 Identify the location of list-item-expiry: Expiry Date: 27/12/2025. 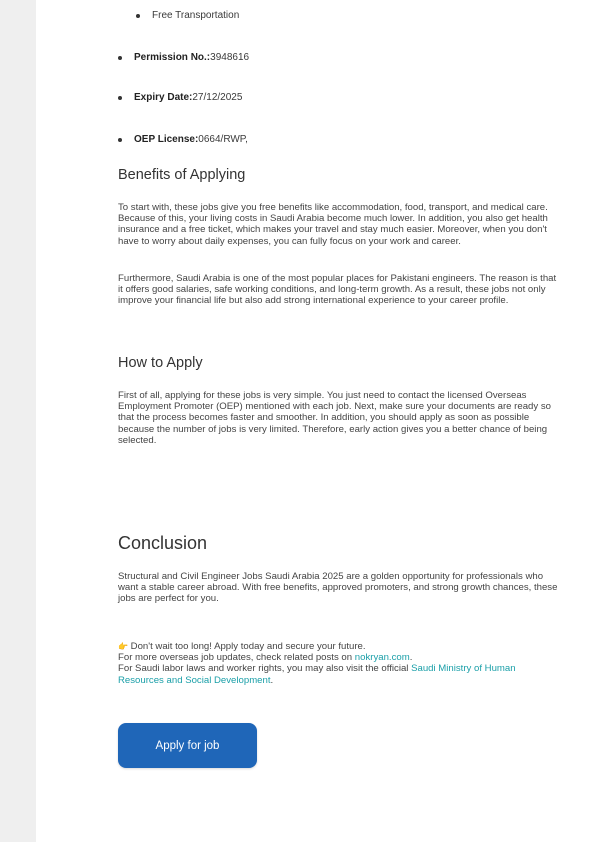
(180, 97).